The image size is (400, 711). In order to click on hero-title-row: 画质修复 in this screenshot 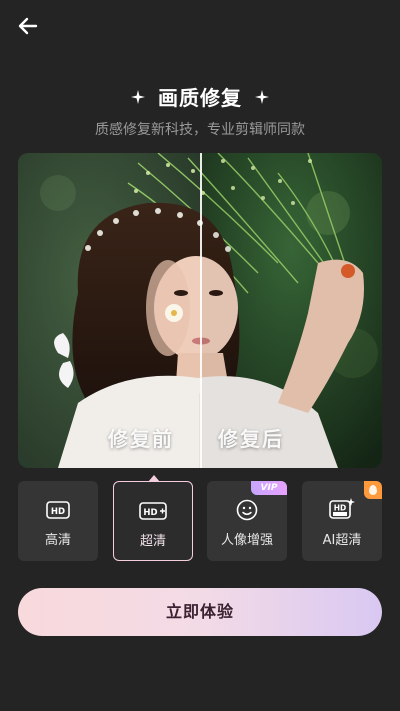, I will do `click(200, 96)`.